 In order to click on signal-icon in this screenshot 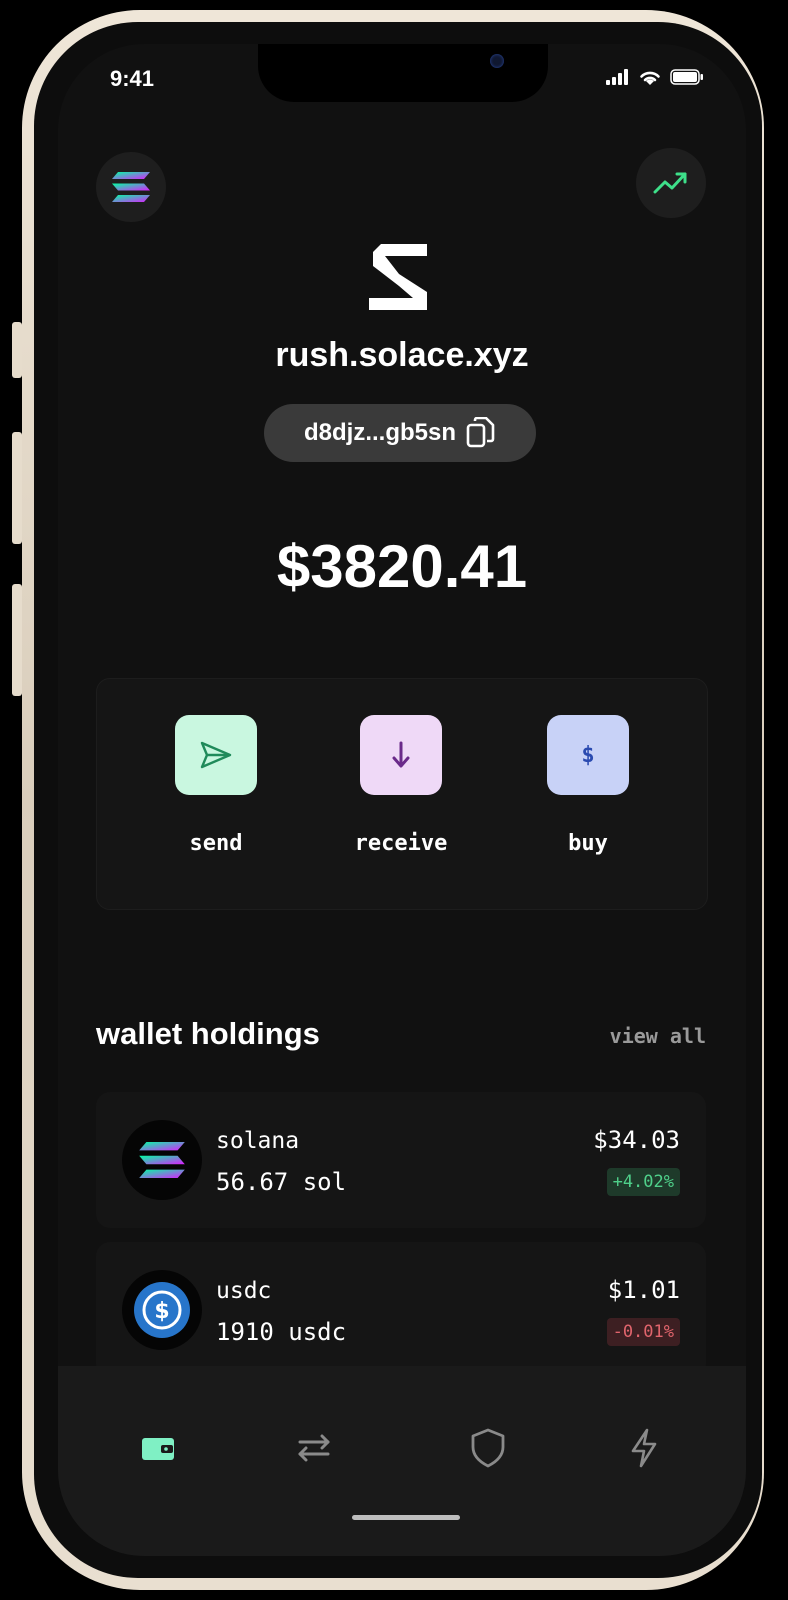, I will do `click(617, 77)`.